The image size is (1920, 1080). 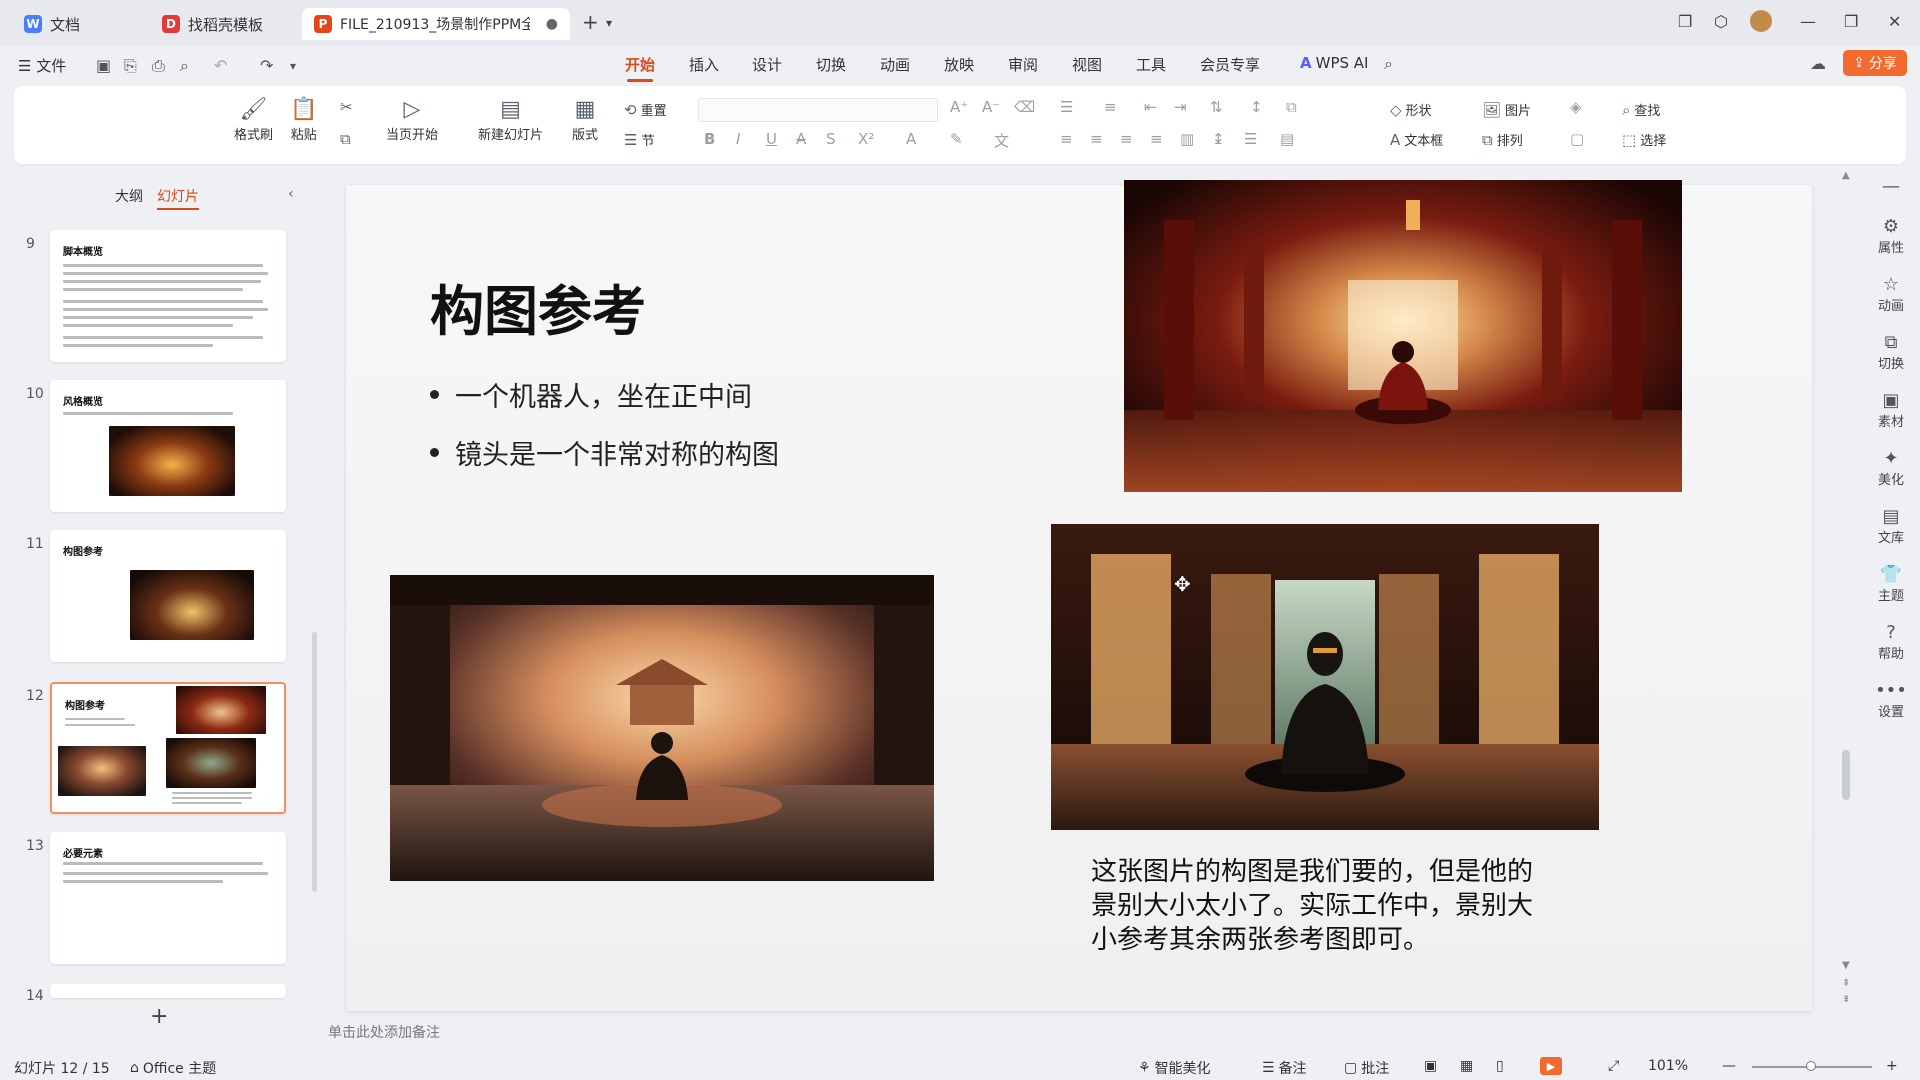 What do you see at coordinates (412, 119) in the screenshot?
I see `start-current-button: ▷ 当页开始` at bounding box center [412, 119].